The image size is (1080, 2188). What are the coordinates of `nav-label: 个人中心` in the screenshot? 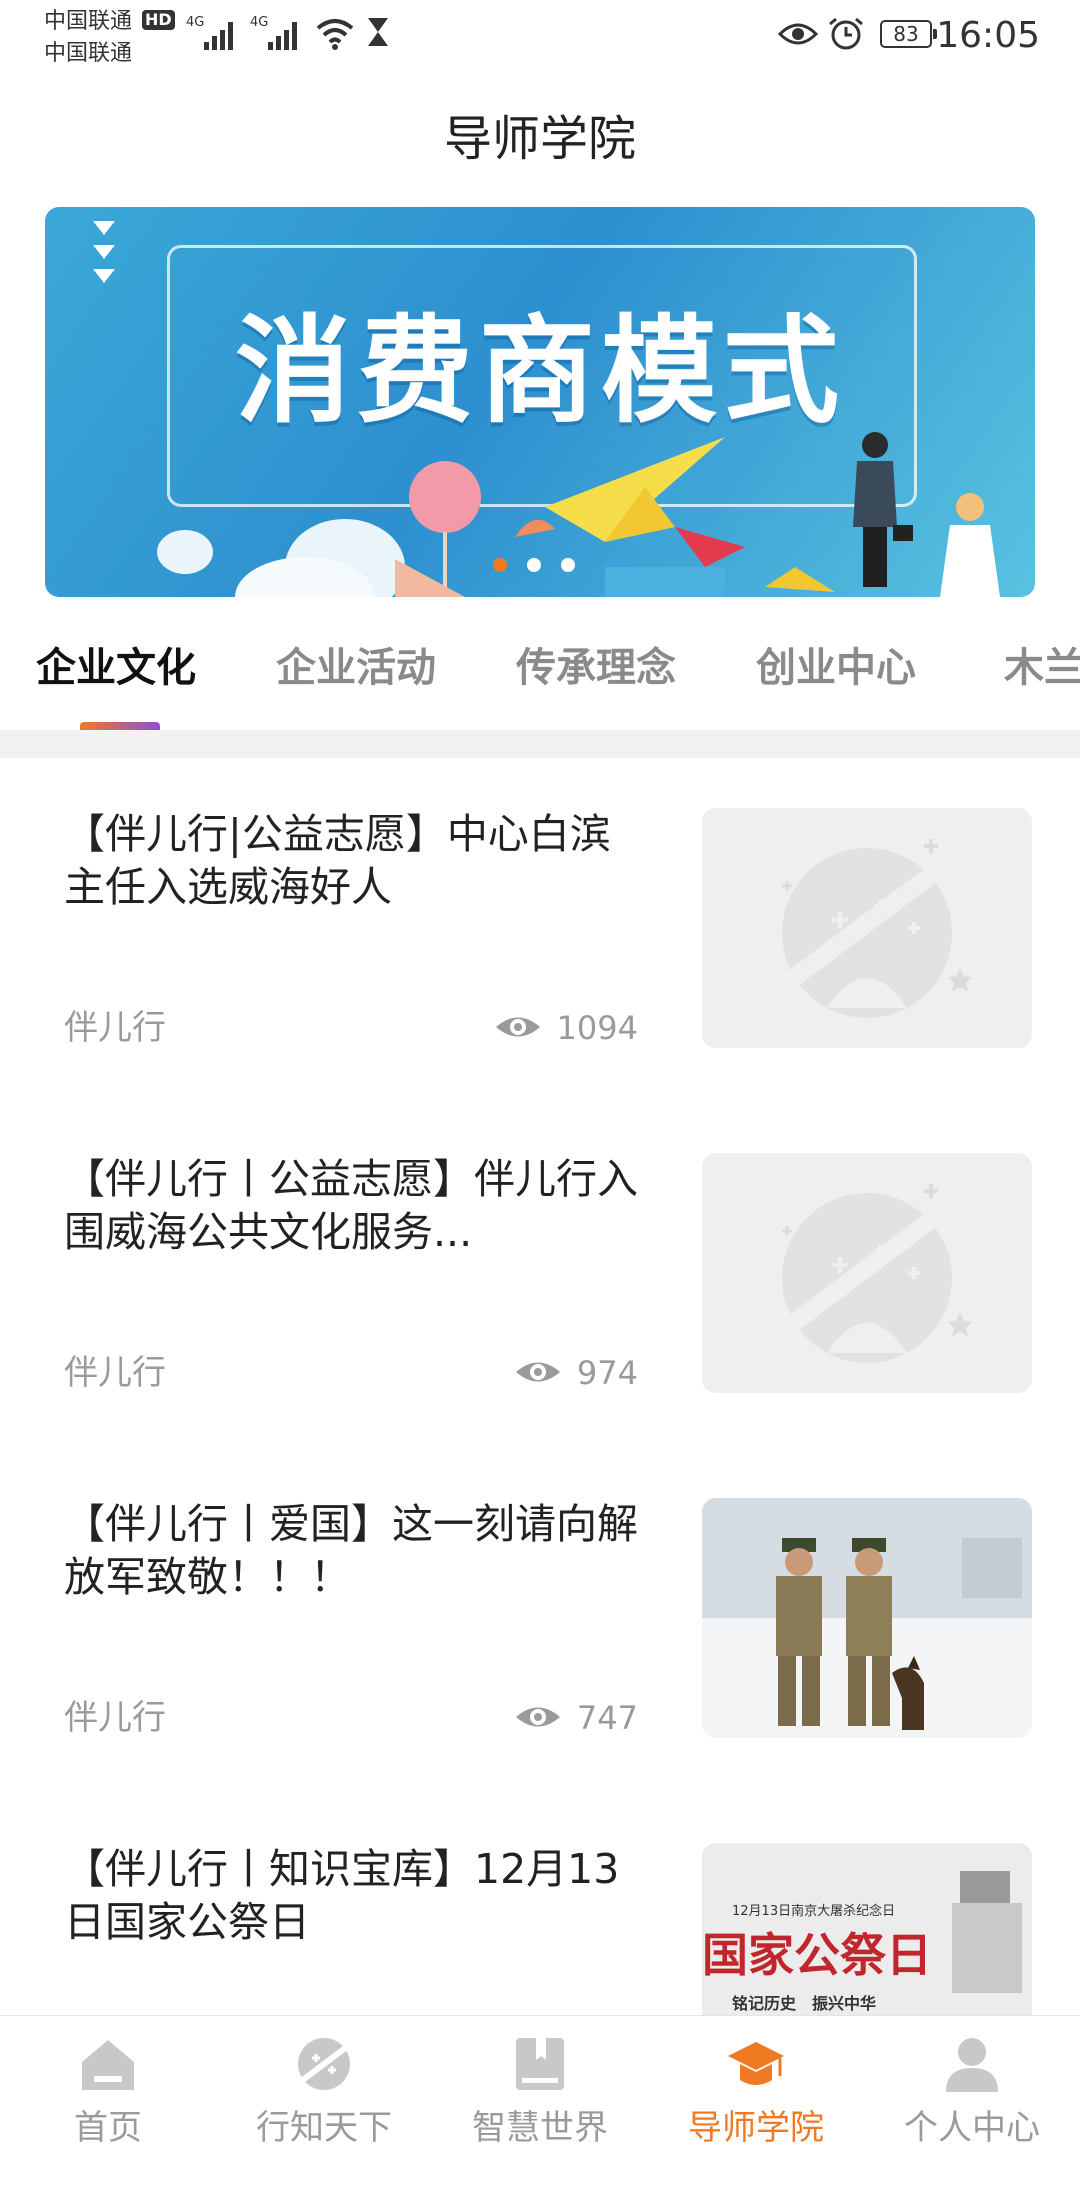 It's located at (972, 2128).